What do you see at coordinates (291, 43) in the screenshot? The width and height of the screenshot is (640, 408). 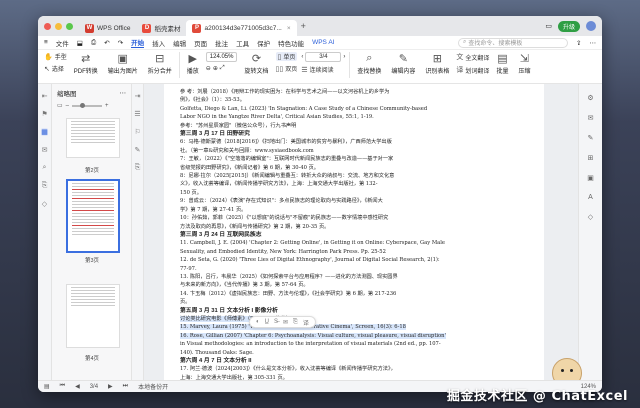 I see `menu-features: 特色功能` at bounding box center [291, 43].